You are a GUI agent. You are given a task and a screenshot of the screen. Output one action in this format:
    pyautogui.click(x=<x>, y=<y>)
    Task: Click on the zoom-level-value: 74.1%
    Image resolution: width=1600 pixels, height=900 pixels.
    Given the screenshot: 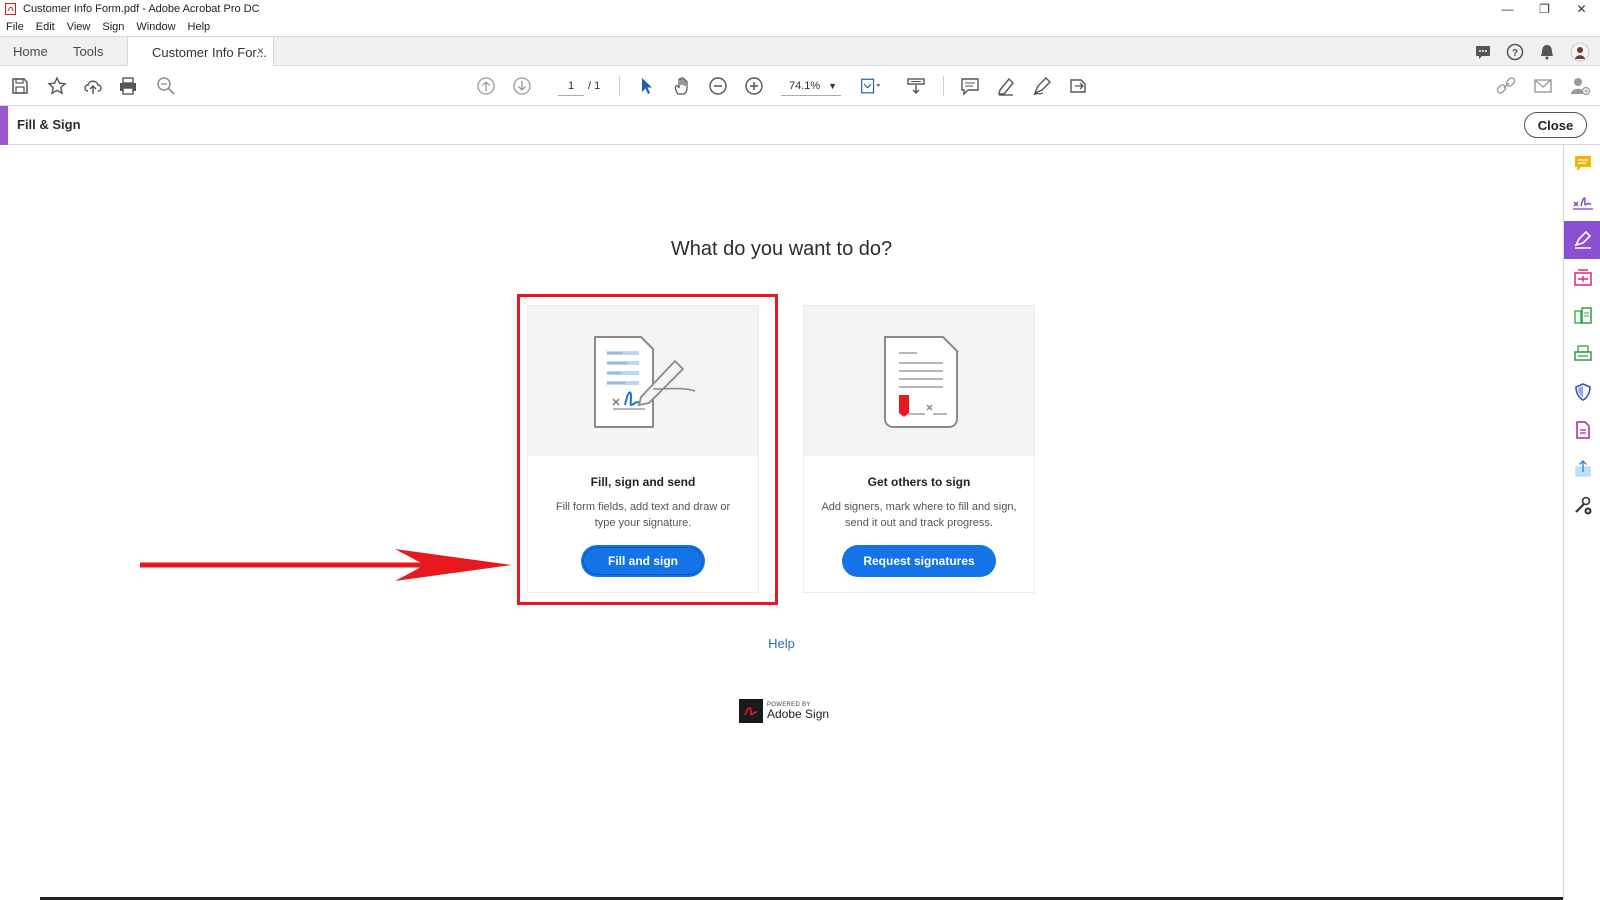 What is the action you would take?
    pyautogui.click(x=805, y=86)
    